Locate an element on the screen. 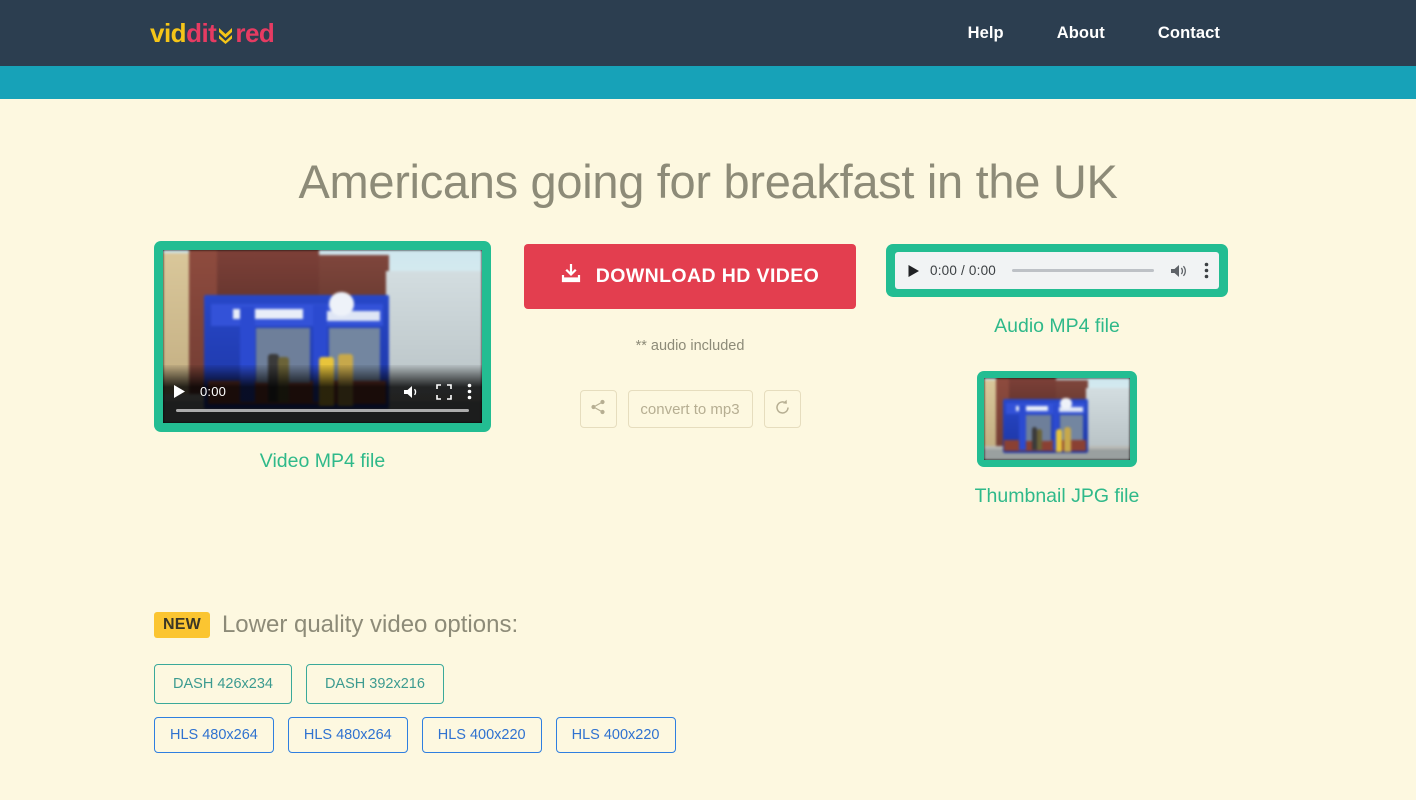  video-player: 0:00 is located at coordinates (322, 336).